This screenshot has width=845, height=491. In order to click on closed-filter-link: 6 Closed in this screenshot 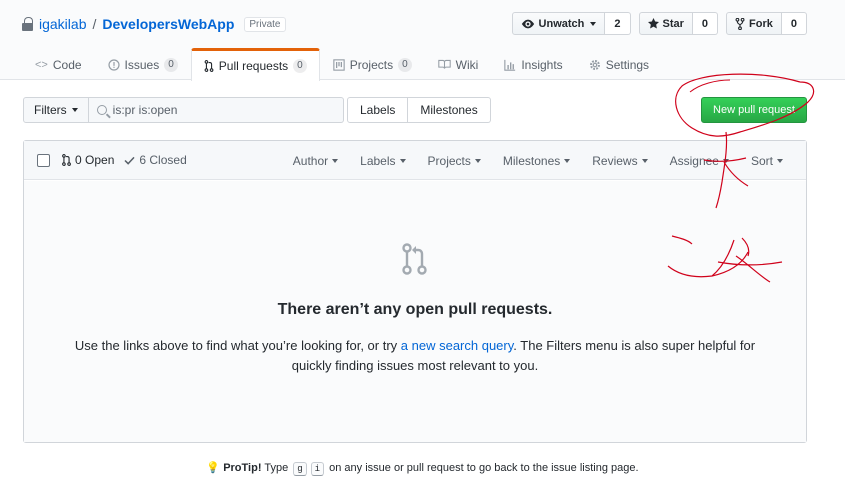, I will do `click(155, 160)`.